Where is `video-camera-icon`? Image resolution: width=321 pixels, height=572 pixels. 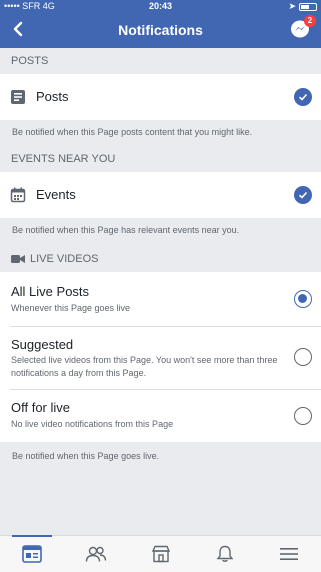 video-camera-icon is located at coordinates (18, 259).